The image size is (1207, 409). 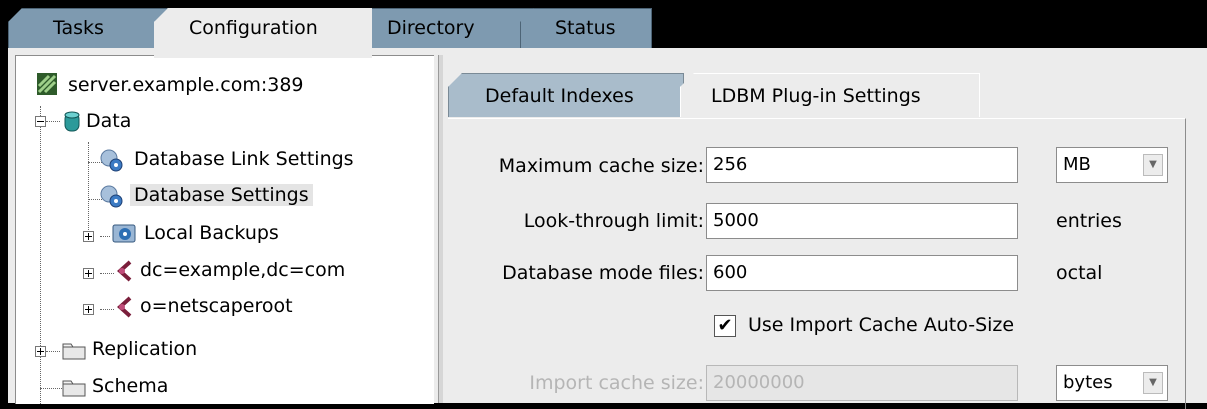 I want to click on look-through-unit: entries, so click(x=1089, y=221).